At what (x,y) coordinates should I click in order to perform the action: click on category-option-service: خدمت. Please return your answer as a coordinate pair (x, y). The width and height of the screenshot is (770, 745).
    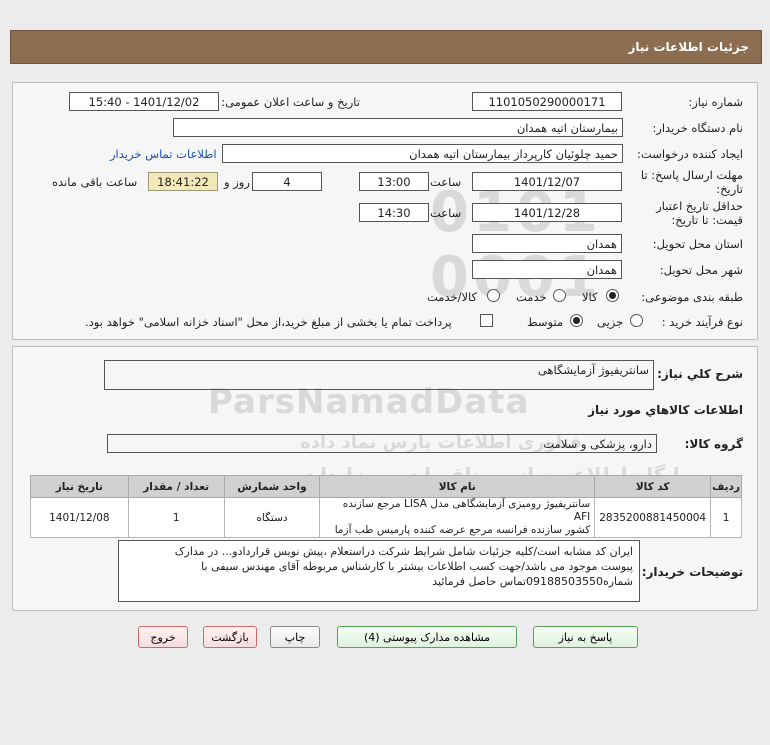
    Looking at the image, I should click on (531, 297).